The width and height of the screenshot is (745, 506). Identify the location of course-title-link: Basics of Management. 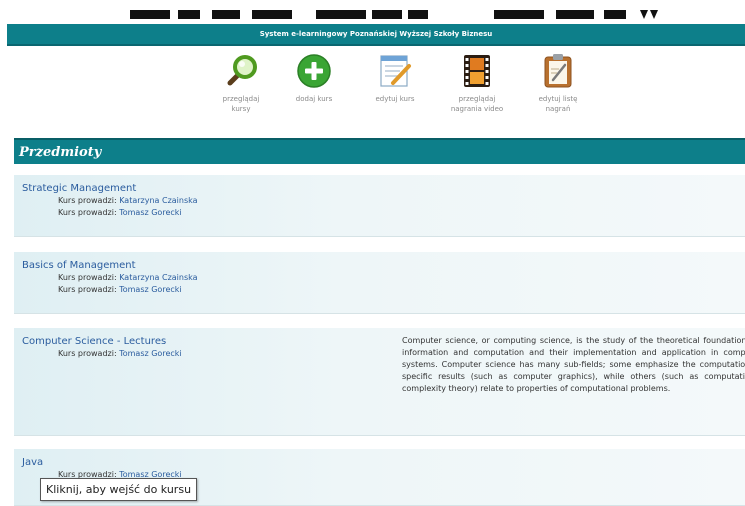
(383, 265).